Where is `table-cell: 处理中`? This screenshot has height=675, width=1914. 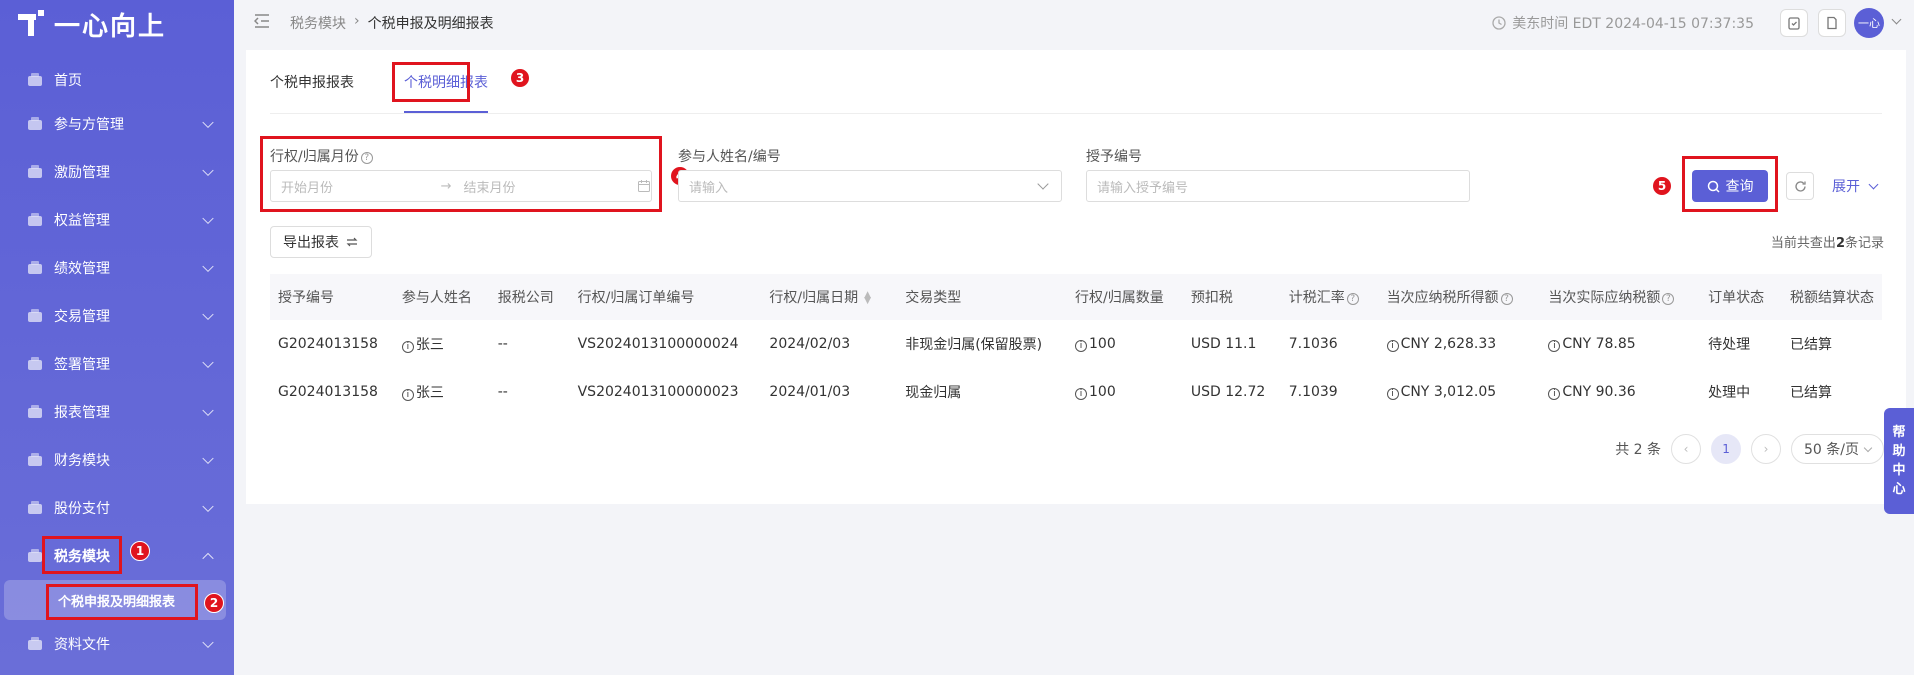
table-cell: 处理中 is located at coordinates (1741, 392).